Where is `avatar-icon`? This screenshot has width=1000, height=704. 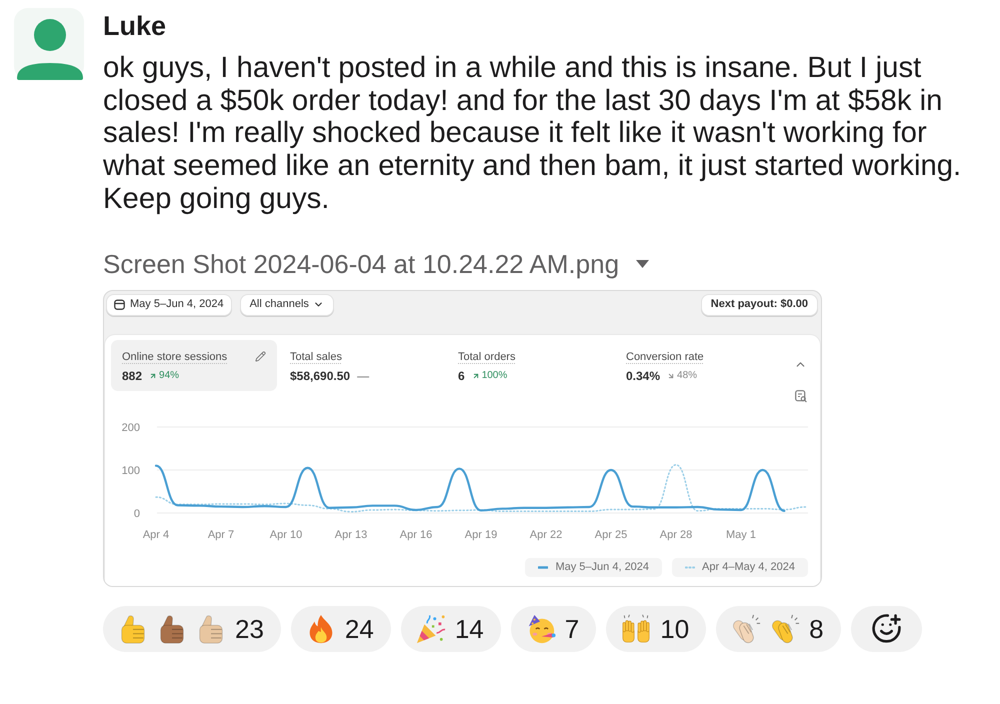 avatar-icon is located at coordinates (49, 44).